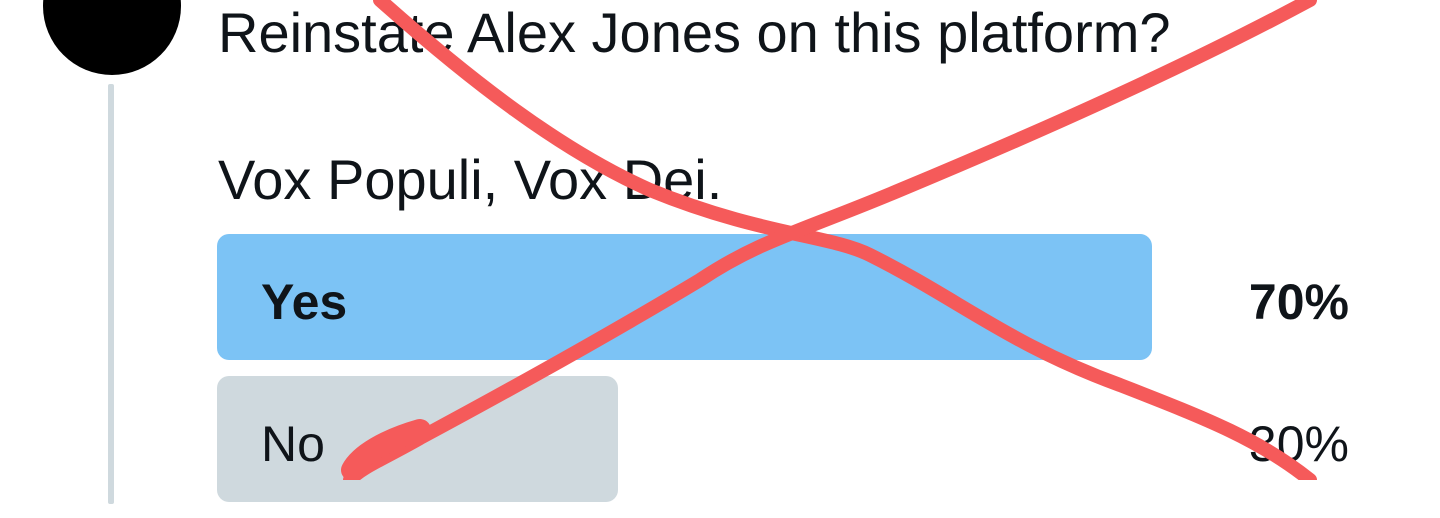  I want to click on x-logo-icon, so click(112, 37).